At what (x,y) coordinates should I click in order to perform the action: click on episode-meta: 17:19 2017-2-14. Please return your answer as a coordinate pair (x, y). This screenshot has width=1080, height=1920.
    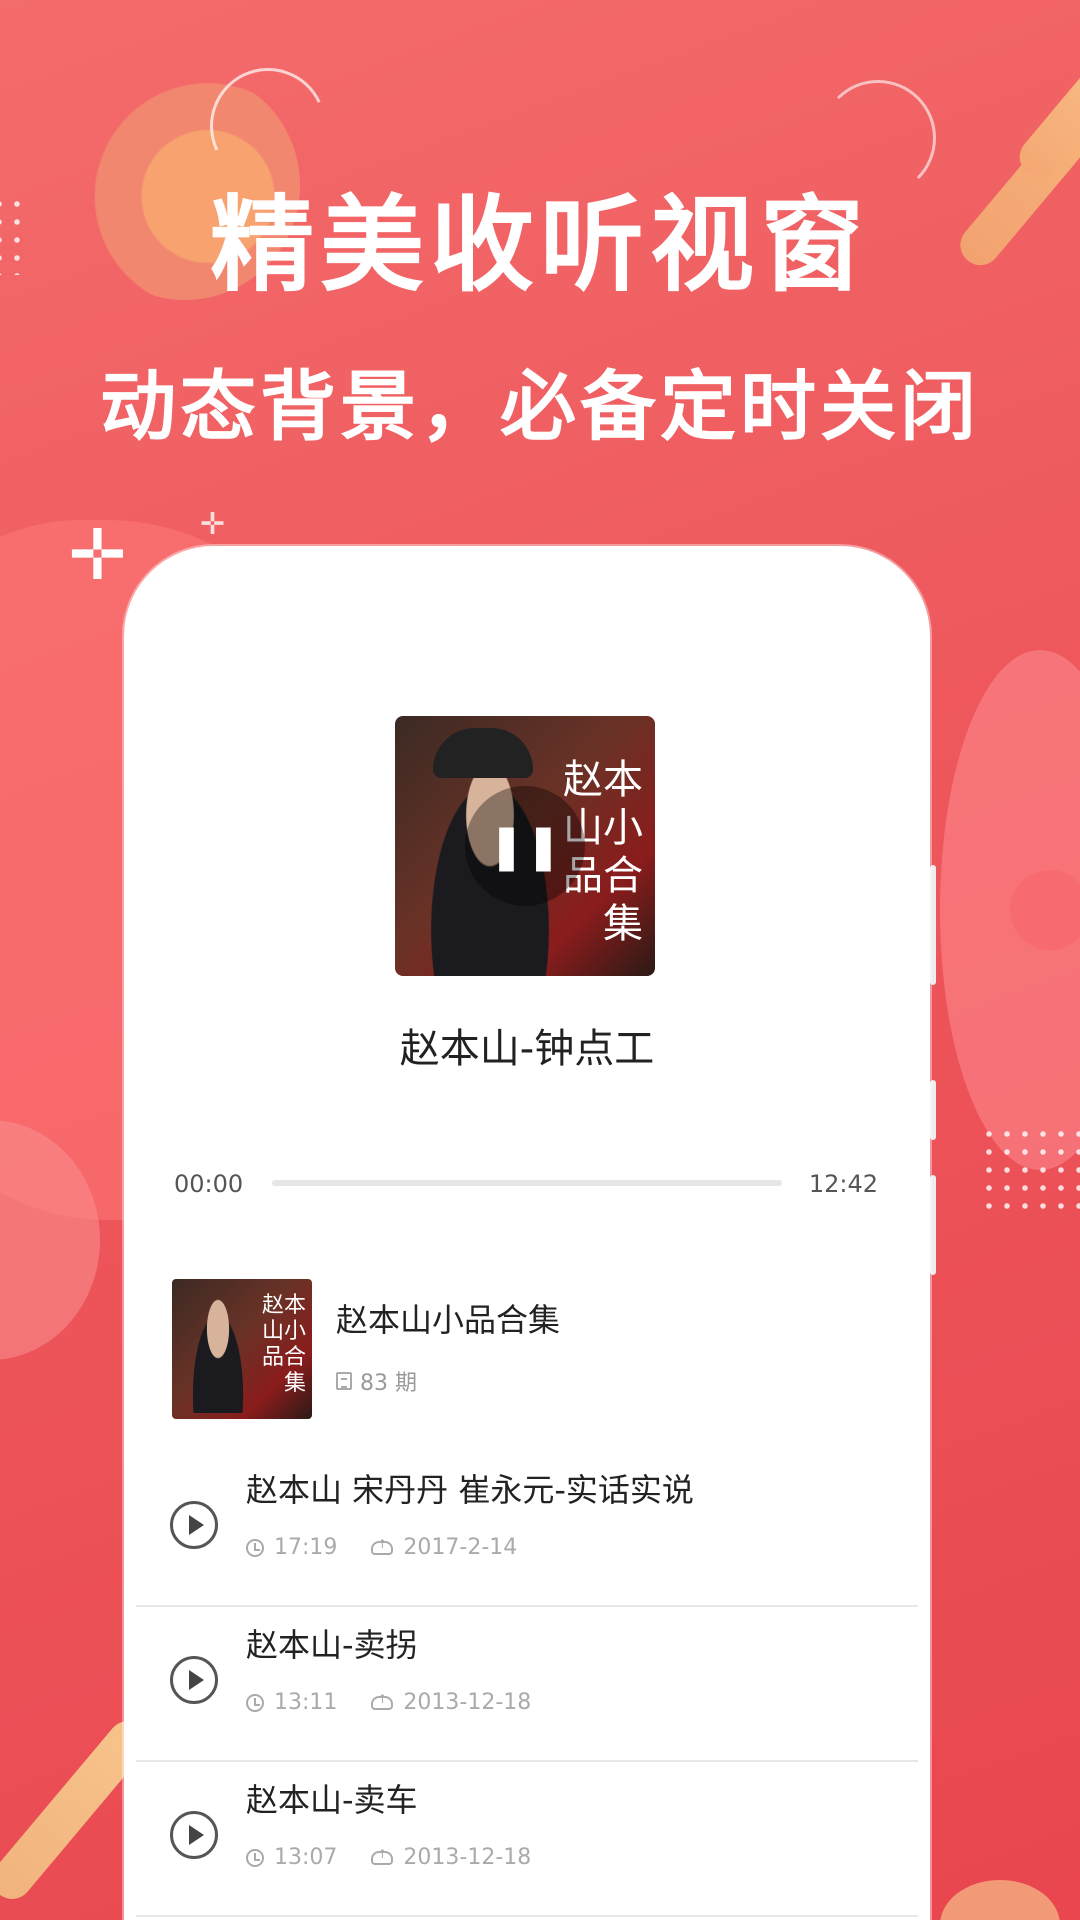
    Looking at the image, I should click on (381, 1547).